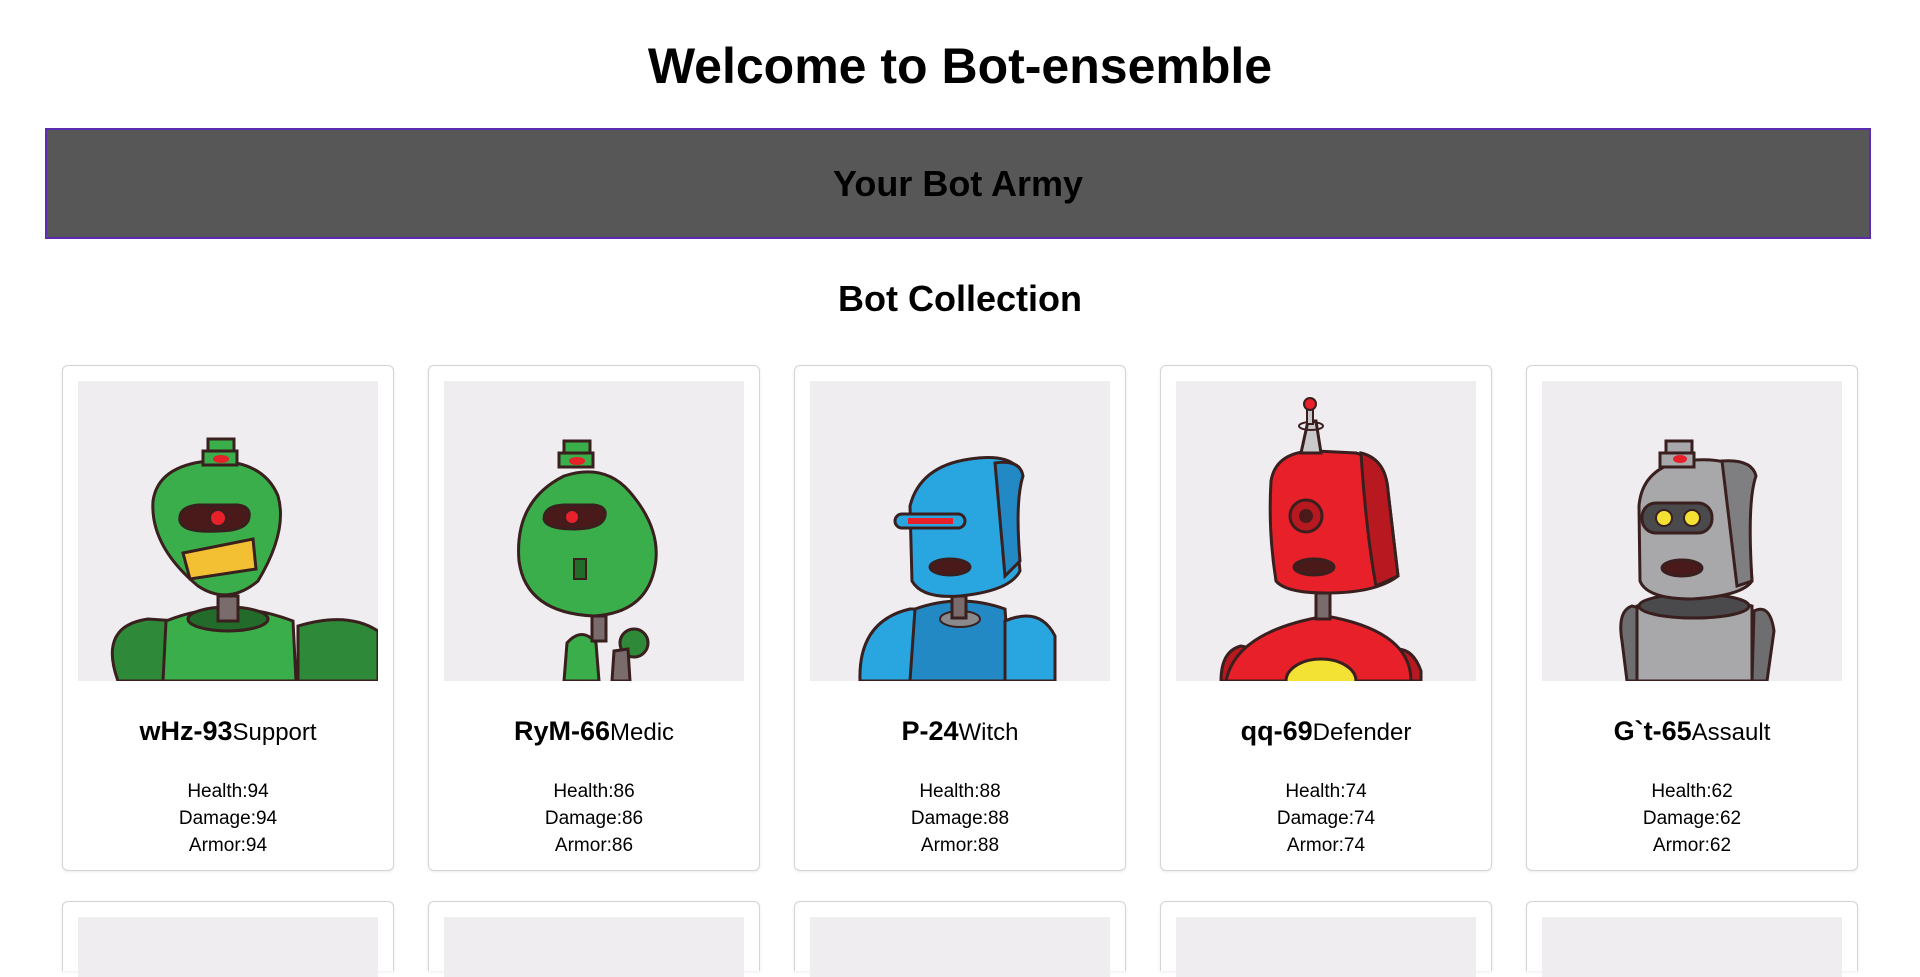 The image size is (1920, 977). I want to click on bot-health: Health:94, so click(228, 791).